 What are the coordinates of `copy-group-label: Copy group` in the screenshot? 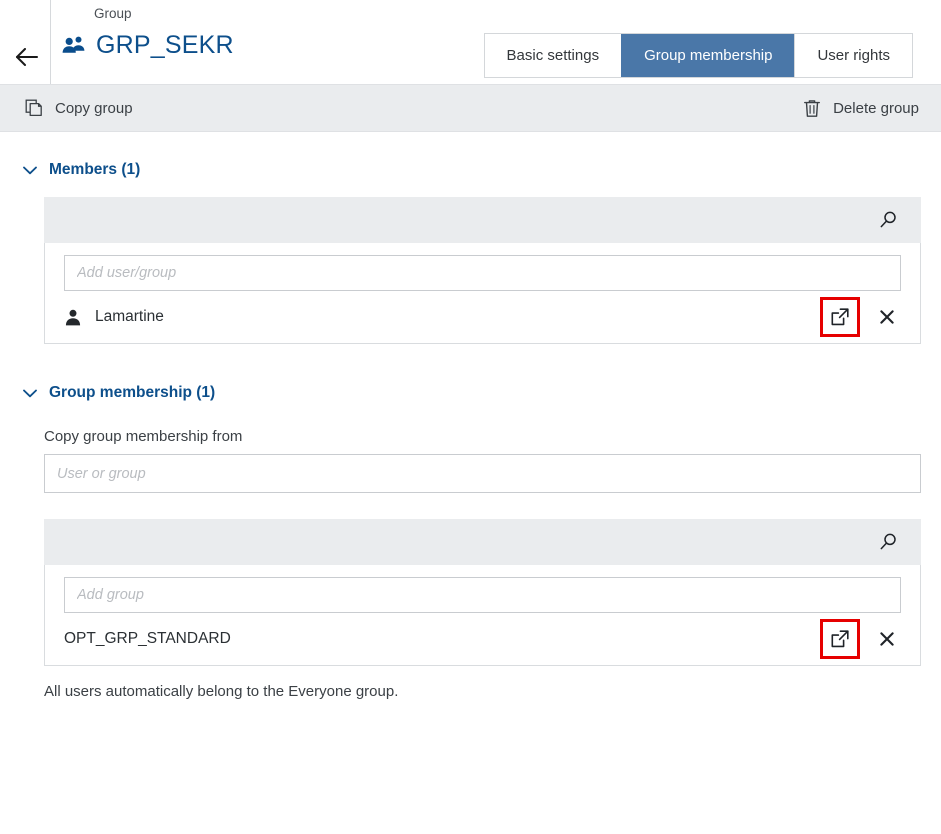 It's located at (94, 108).